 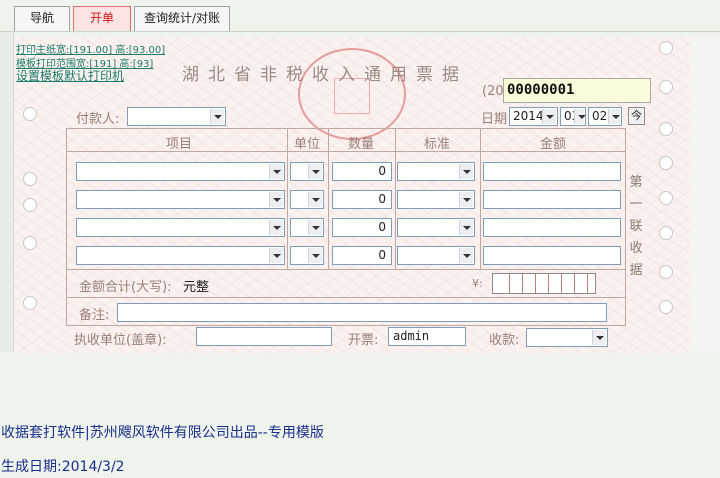 What do you see at coordinates (427, 336) in the screenshot?
I see `issuer-input: admin` at bounding box center [427, 336].